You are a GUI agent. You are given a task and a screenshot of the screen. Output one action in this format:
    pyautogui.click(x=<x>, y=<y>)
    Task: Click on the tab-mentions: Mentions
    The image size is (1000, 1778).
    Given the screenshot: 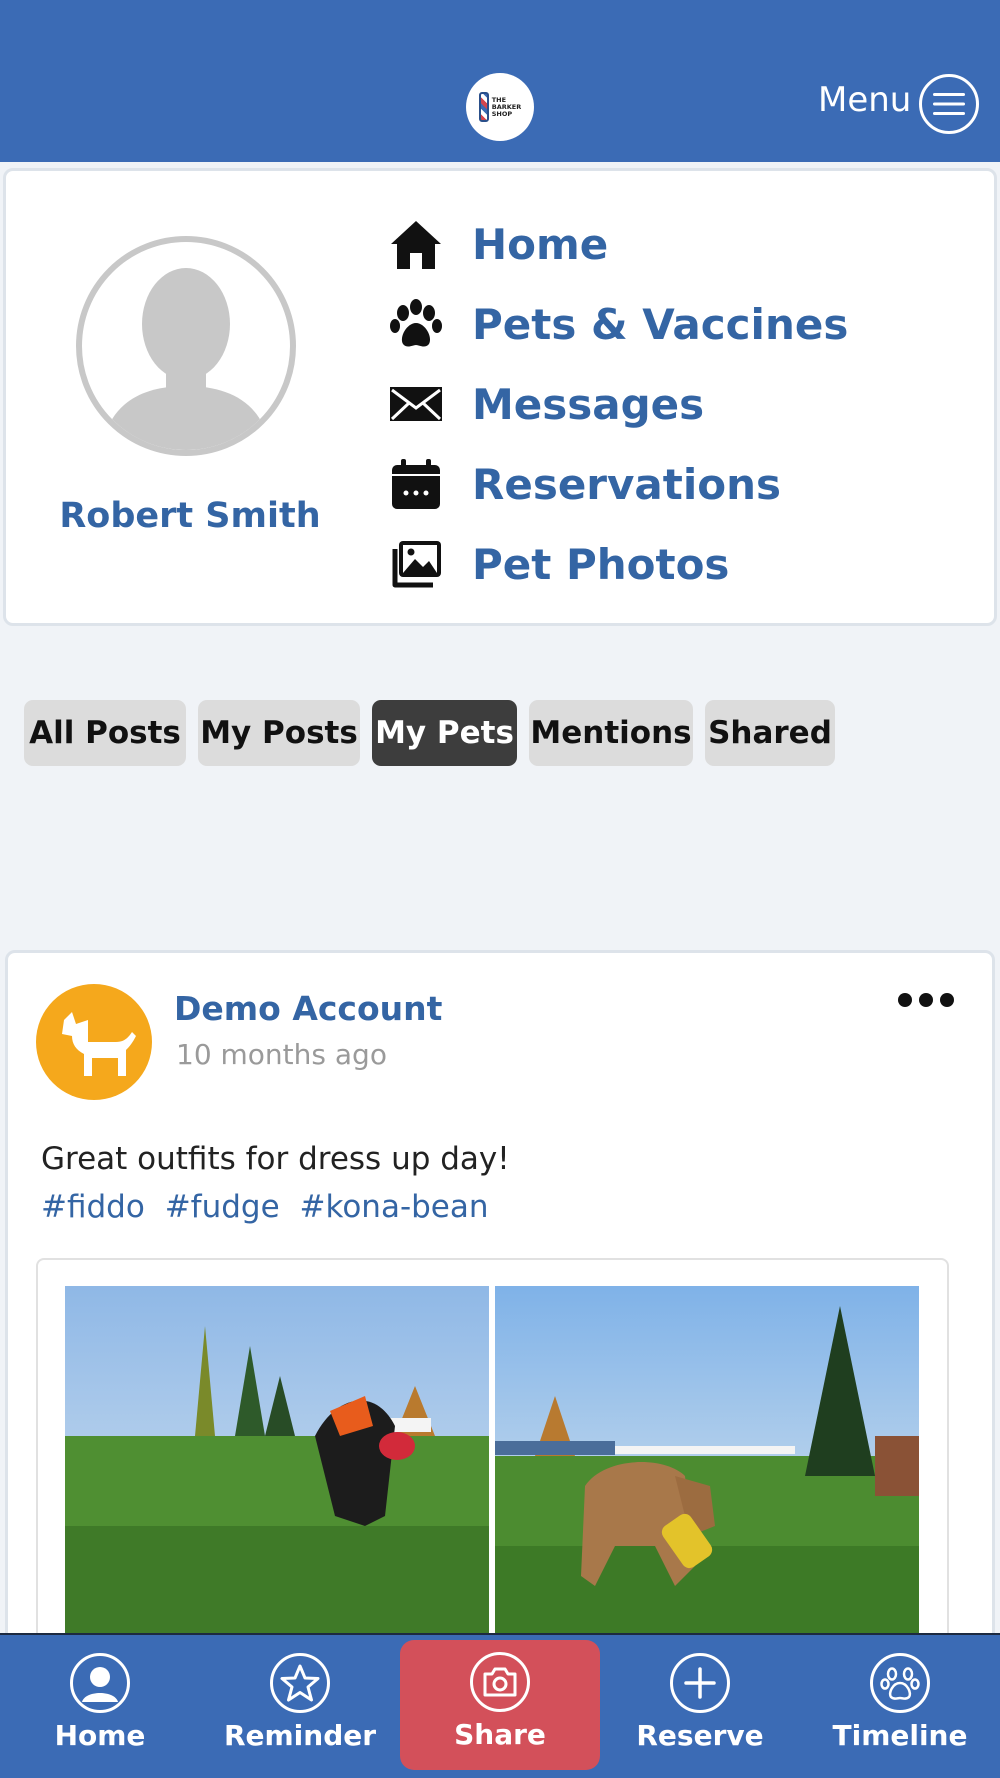 What is the action you would take?
    pyautogui.click(x=611, y=733)
    